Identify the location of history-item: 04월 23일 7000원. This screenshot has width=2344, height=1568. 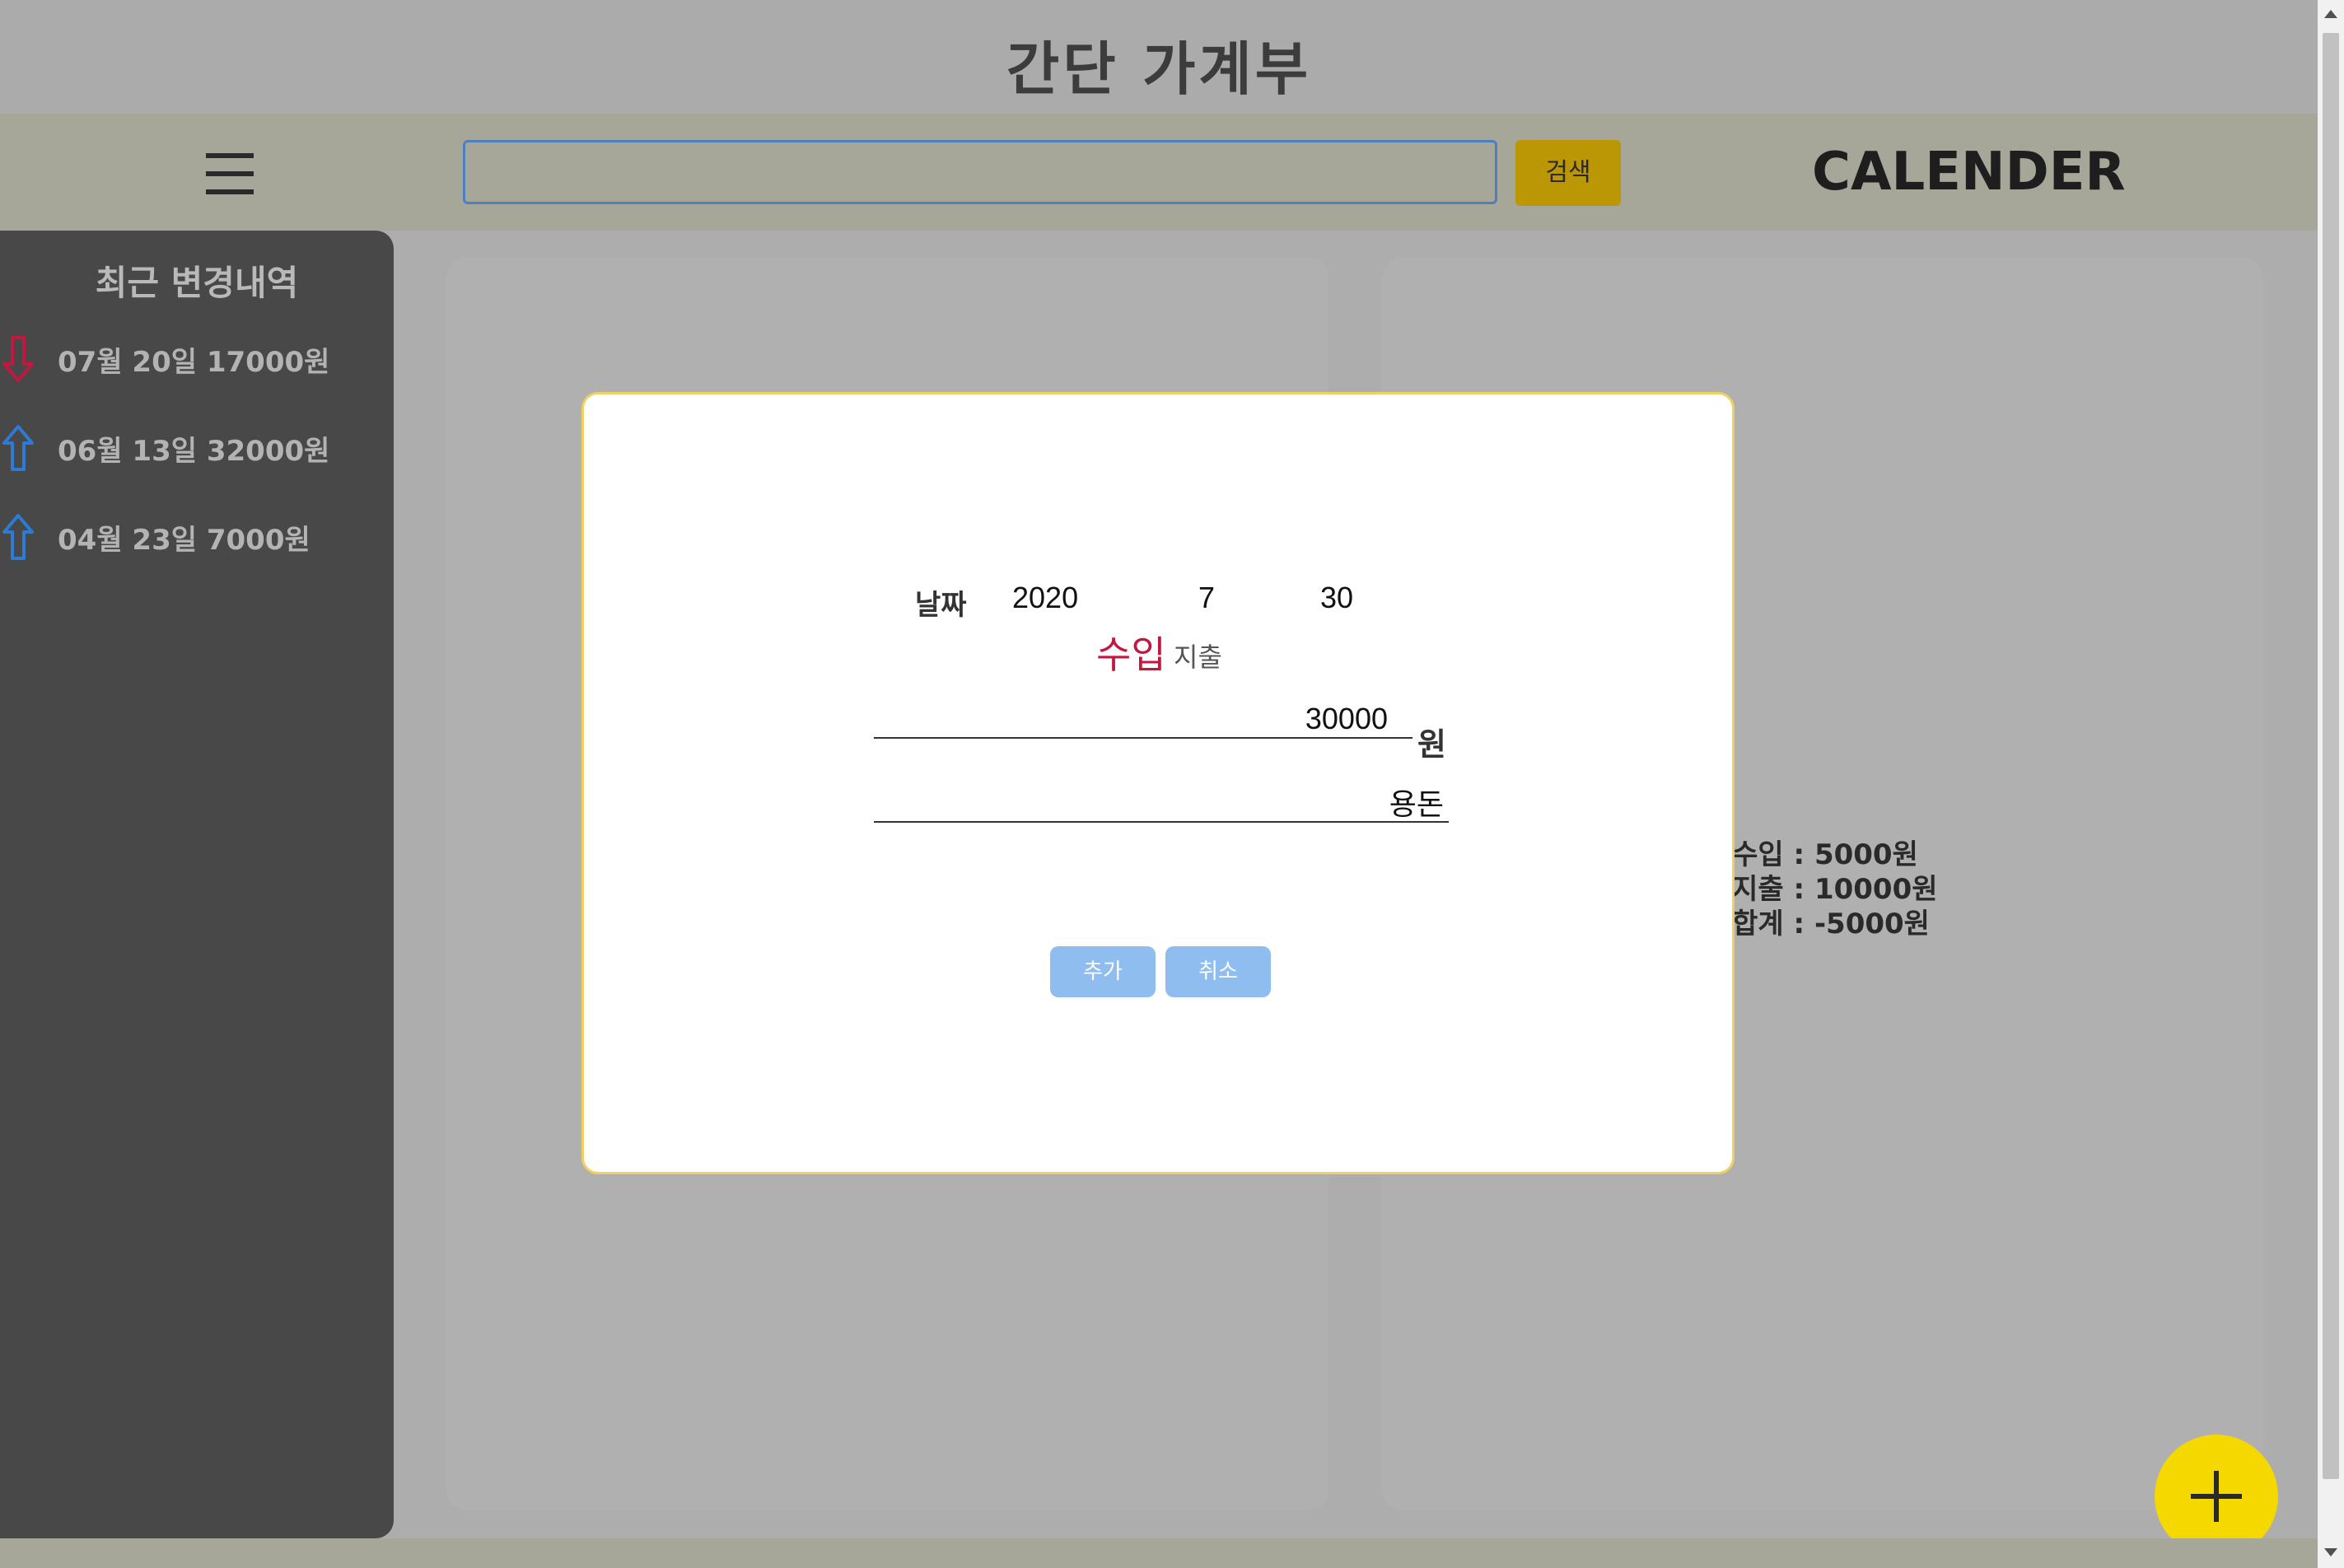
(197, 535).